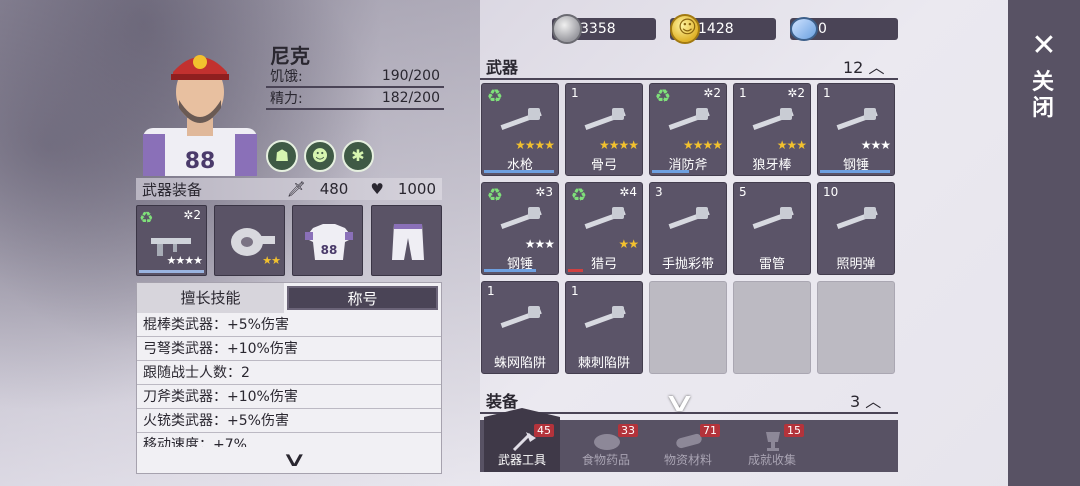 The image size is (1080, 486). Describe the element at coordinates (688, 446) in the screenshot. I see `tab-materials: 71 物资材料` at that location.